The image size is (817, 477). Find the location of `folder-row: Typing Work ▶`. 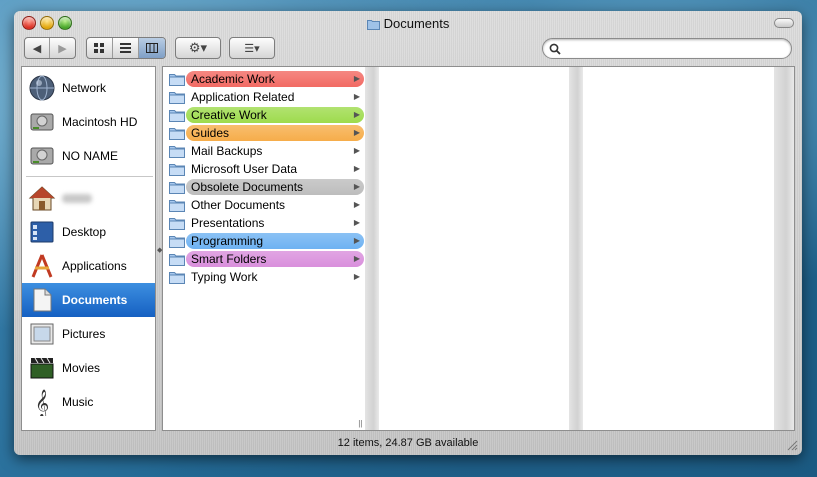

folder-row: Typing Work ▶ is located at coordinates (265, 277).